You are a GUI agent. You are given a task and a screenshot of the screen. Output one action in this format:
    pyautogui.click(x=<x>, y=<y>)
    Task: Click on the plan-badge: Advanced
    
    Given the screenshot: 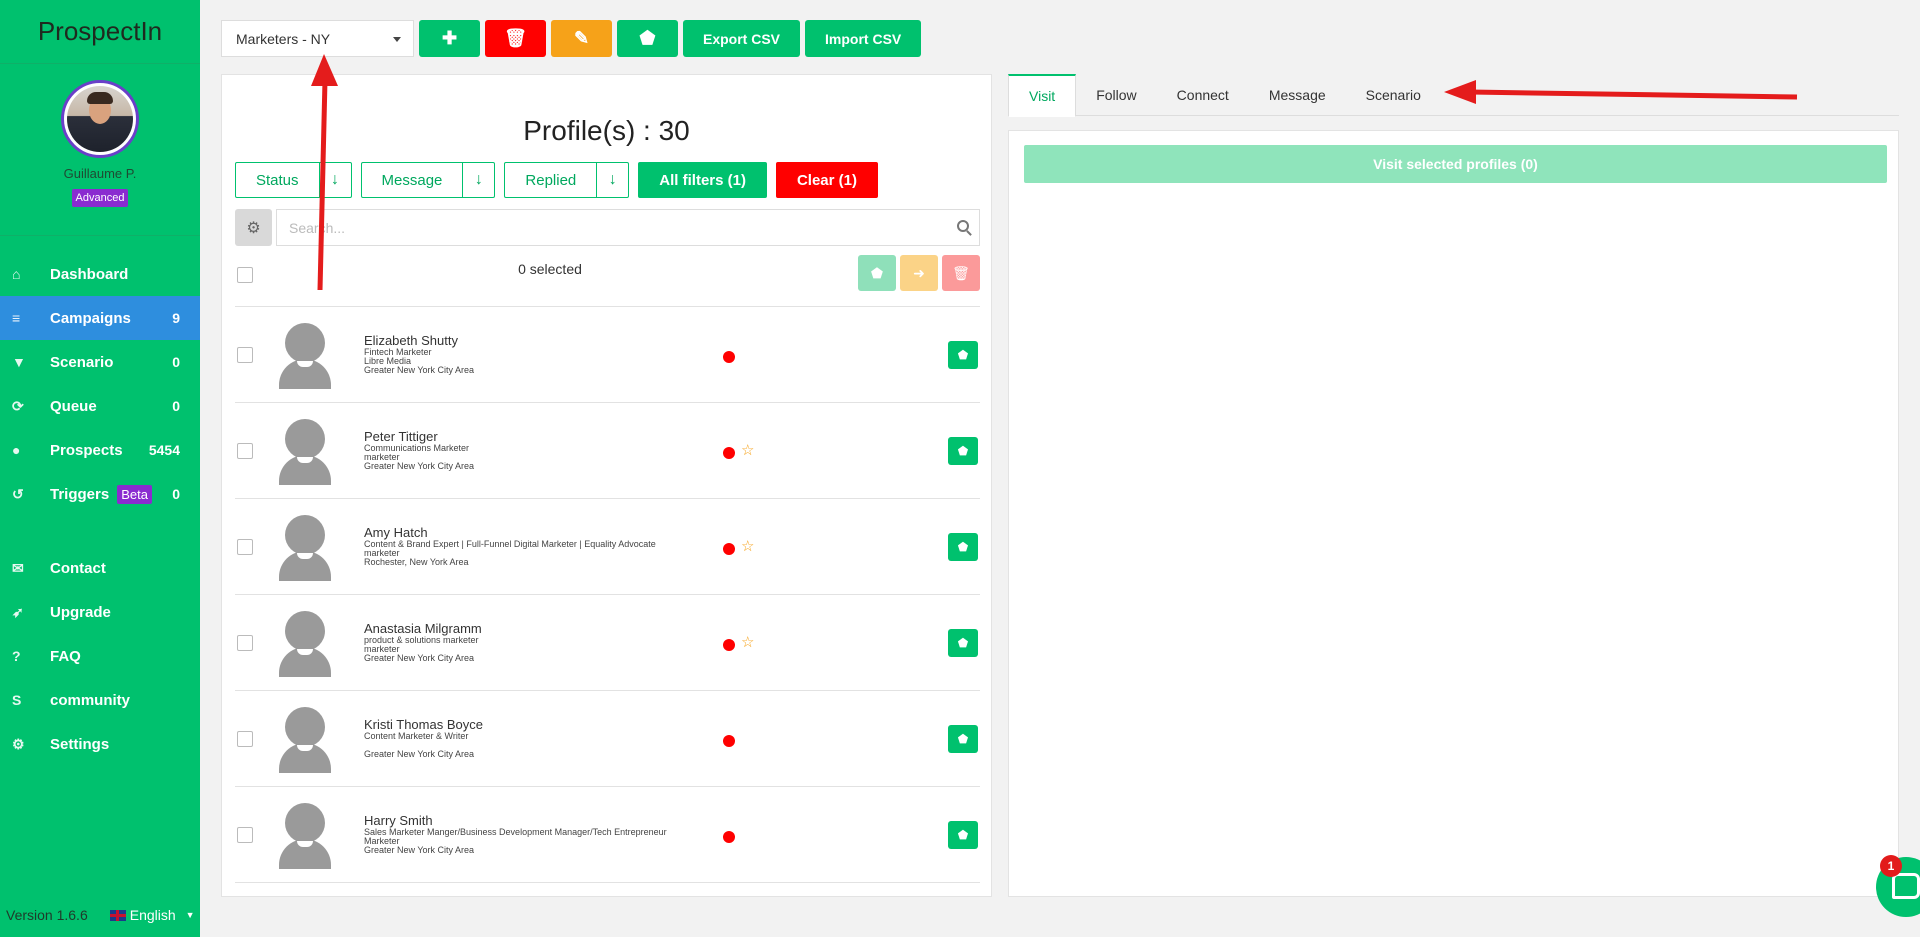 What is the action you would take?
    pyautogui.click(x=100, y=198)
    